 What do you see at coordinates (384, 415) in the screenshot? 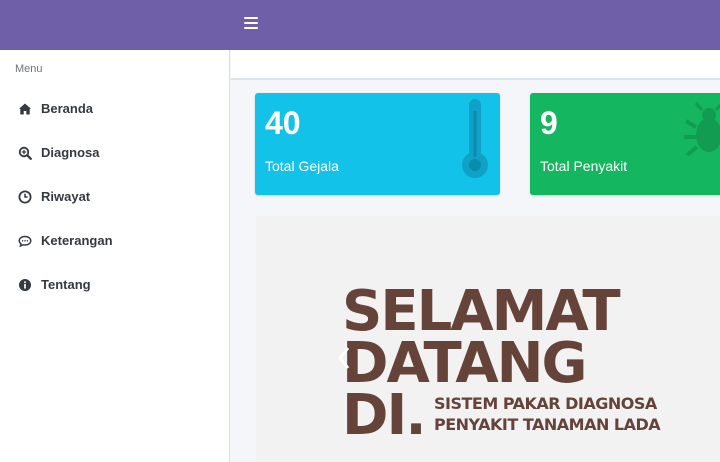
I see `banner-title-line3: DI.` at bounding box center [384, 415].